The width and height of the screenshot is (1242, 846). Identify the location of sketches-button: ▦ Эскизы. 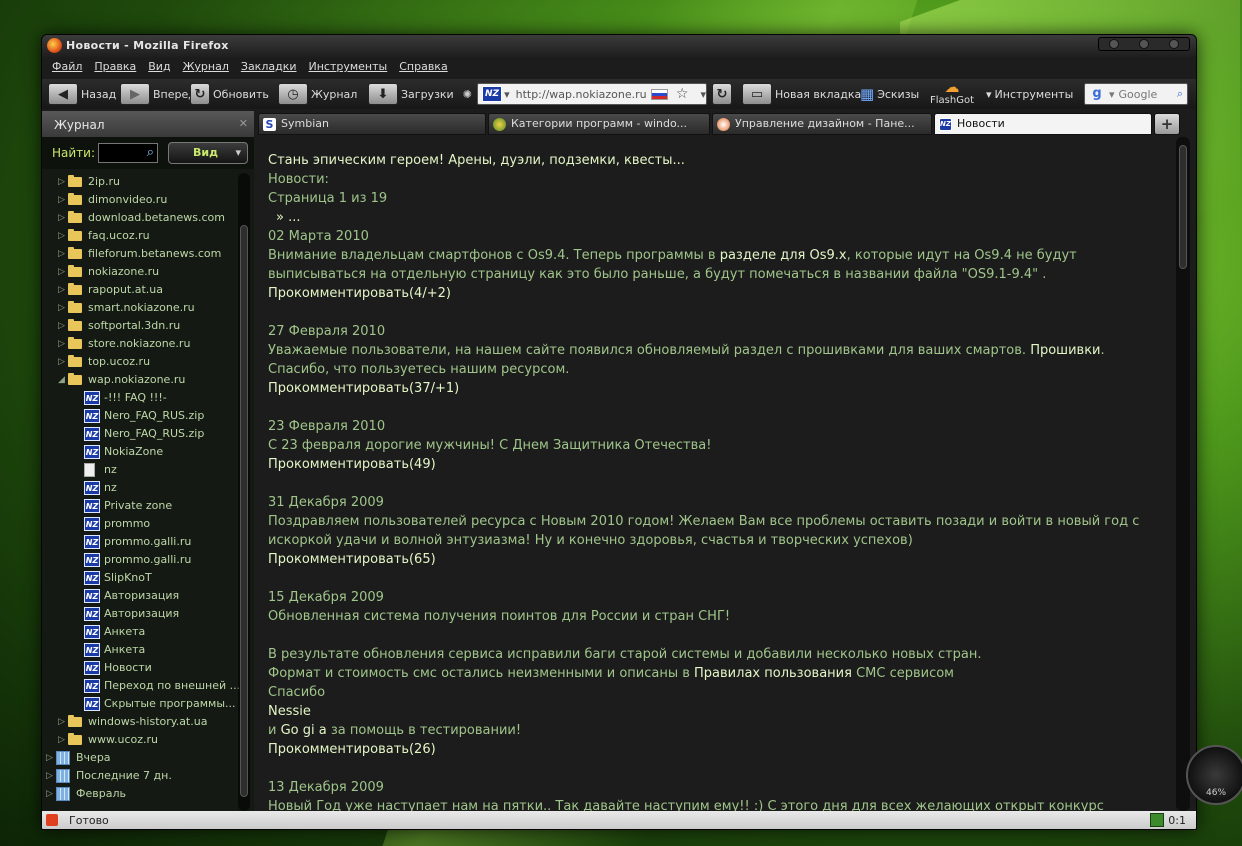
(889, 94).